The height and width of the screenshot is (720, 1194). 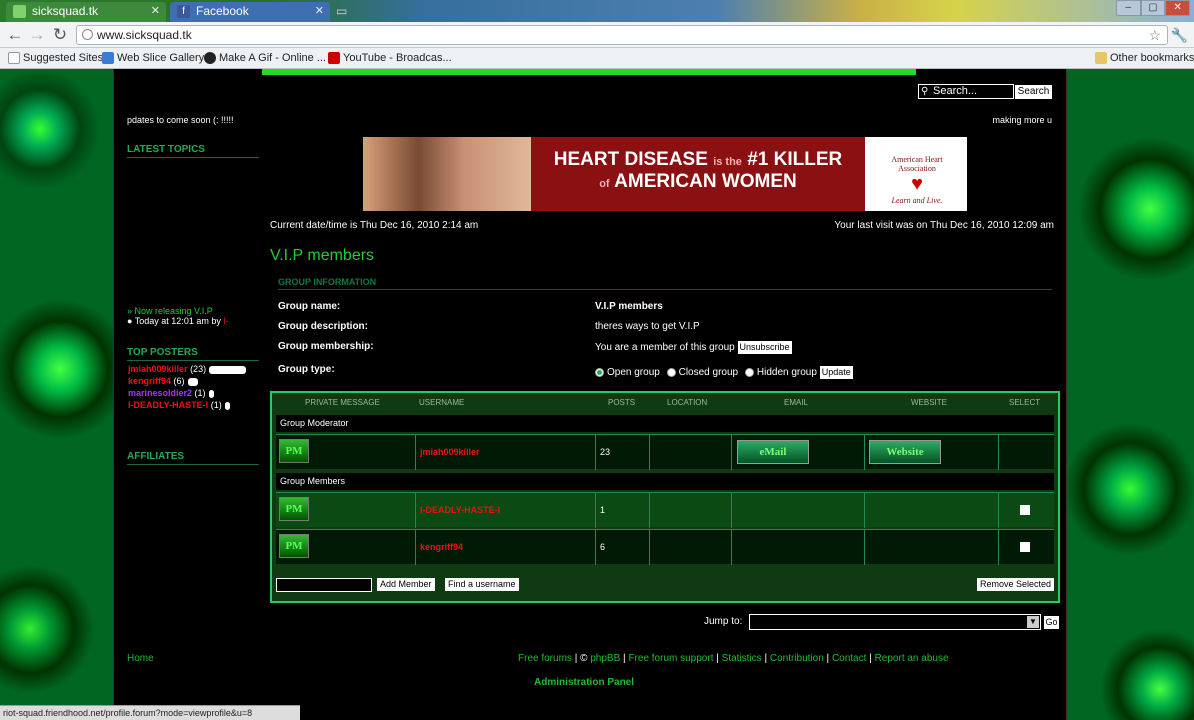 I want to click on footer-link-phpbb: phpBB, so click(x=605, y=658).